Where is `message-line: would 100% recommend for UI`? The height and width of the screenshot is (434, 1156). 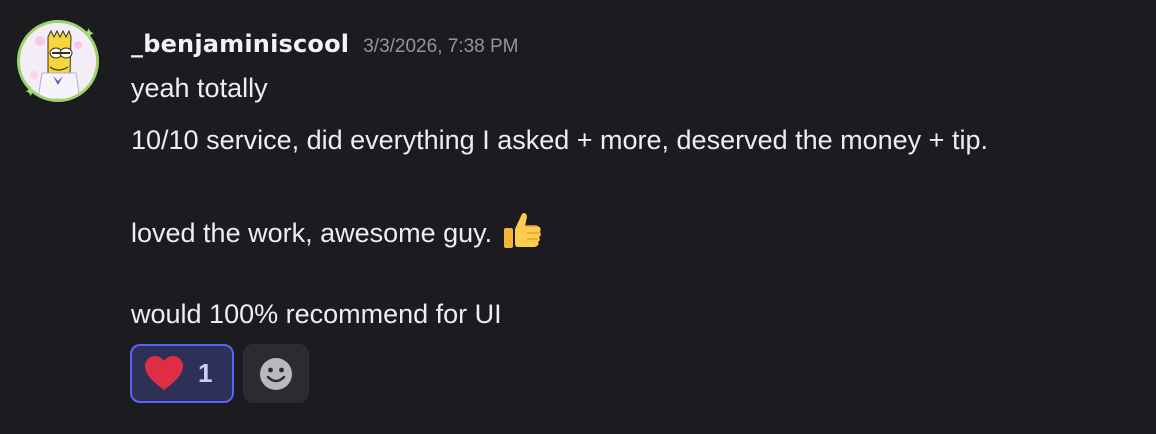 message-line: would 100% recommend for UI is located at coordinates (316, 314).